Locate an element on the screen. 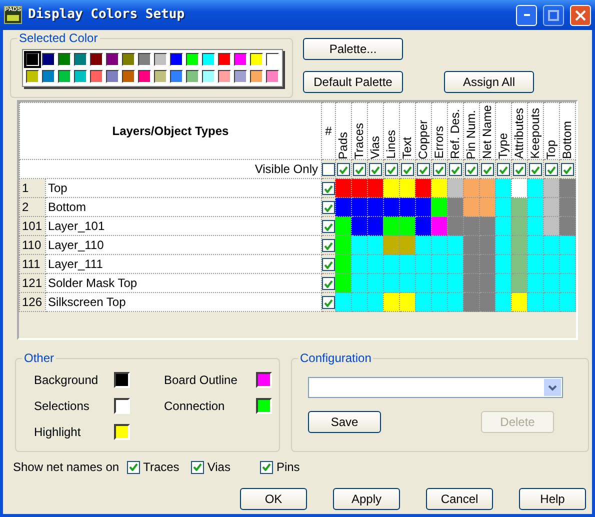  minimize-icon is located at coordinates (527, 15).